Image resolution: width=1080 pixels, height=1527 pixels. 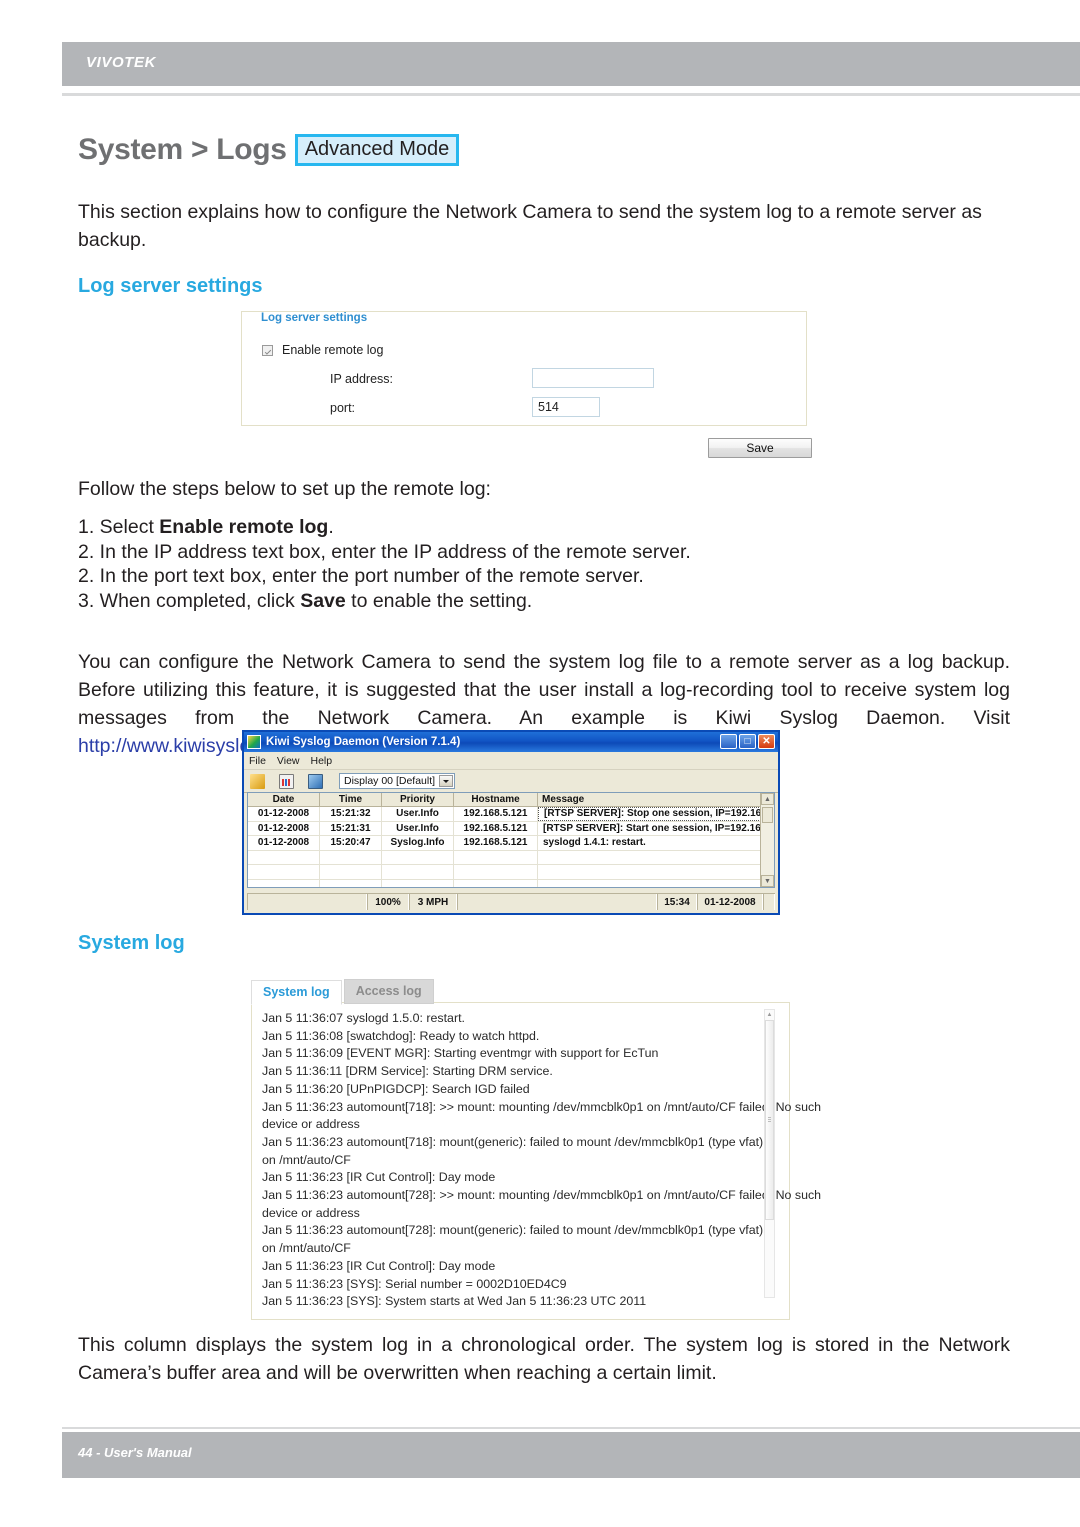 What do you see at coordinates (254, 742) in the screenshot?
I see `kiwi-app-icon` at bounding box center [254, 742].